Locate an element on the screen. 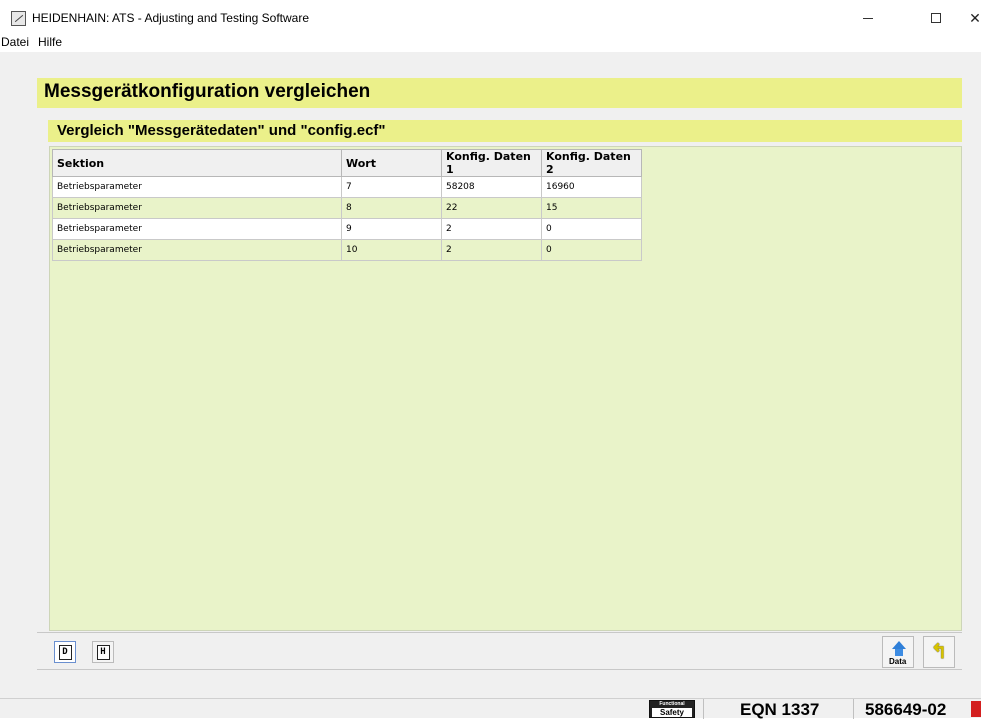 This screenshot has height=720, width=981. safety-badge-bottom: Safety is located at coordinates (672, 712).